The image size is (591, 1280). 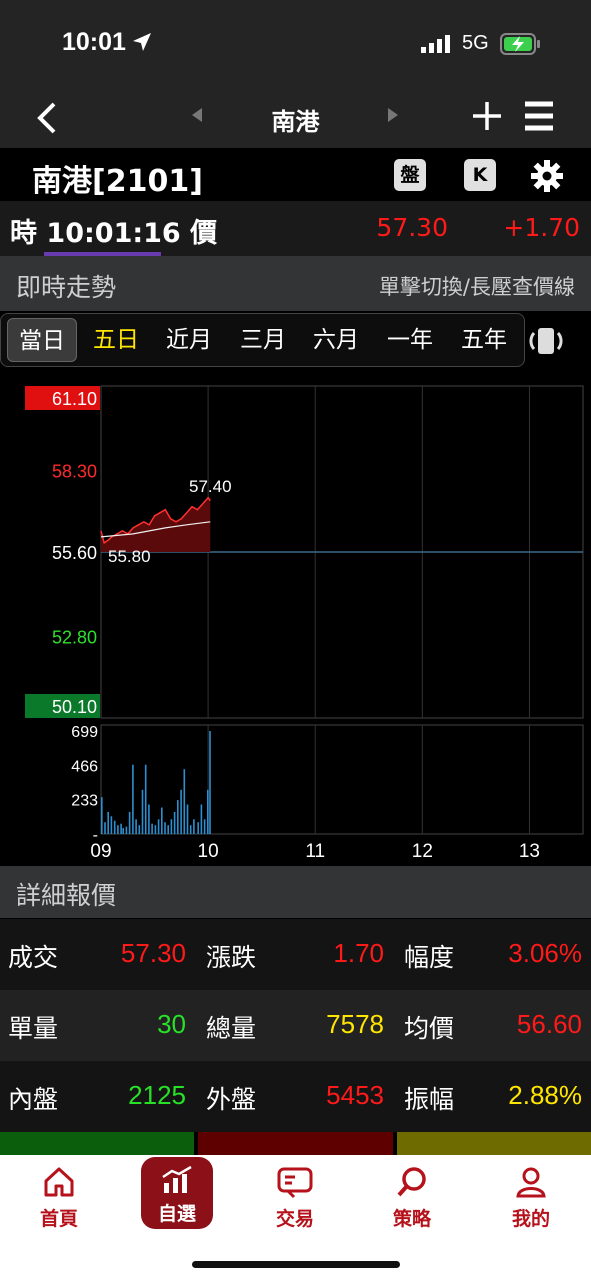 I want to click on gear-icon, so click(x=547, y=176).